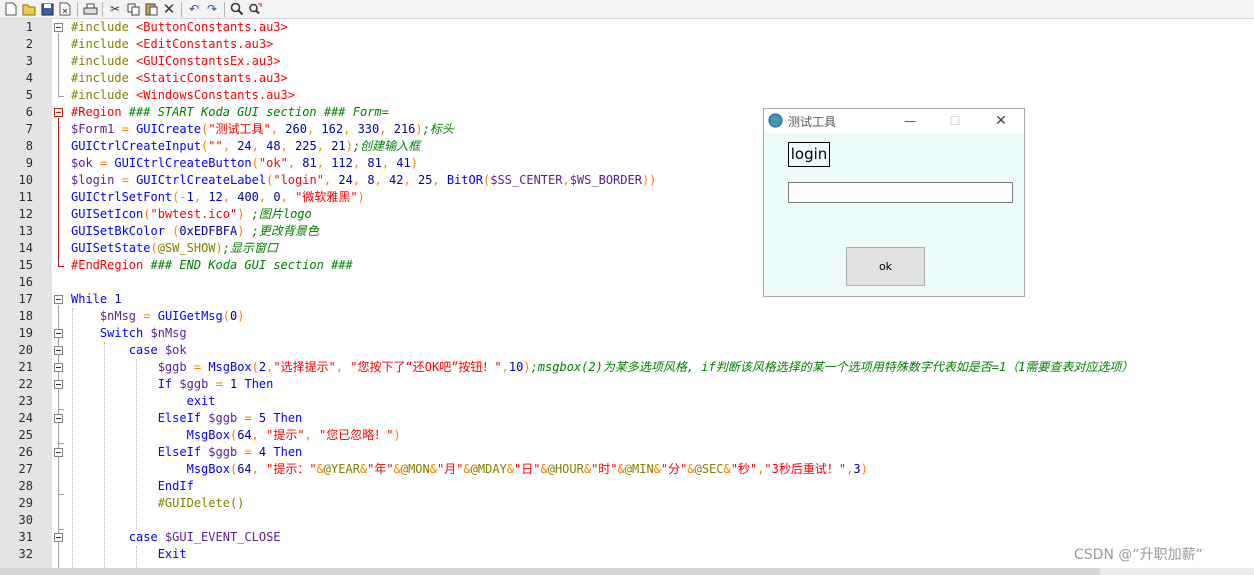 Image resolution: width=1254 pixels, height=575 pixels. Describe the element at coordinates (775, 122) in the screenshot. I see `app-globe-icon` at that location.